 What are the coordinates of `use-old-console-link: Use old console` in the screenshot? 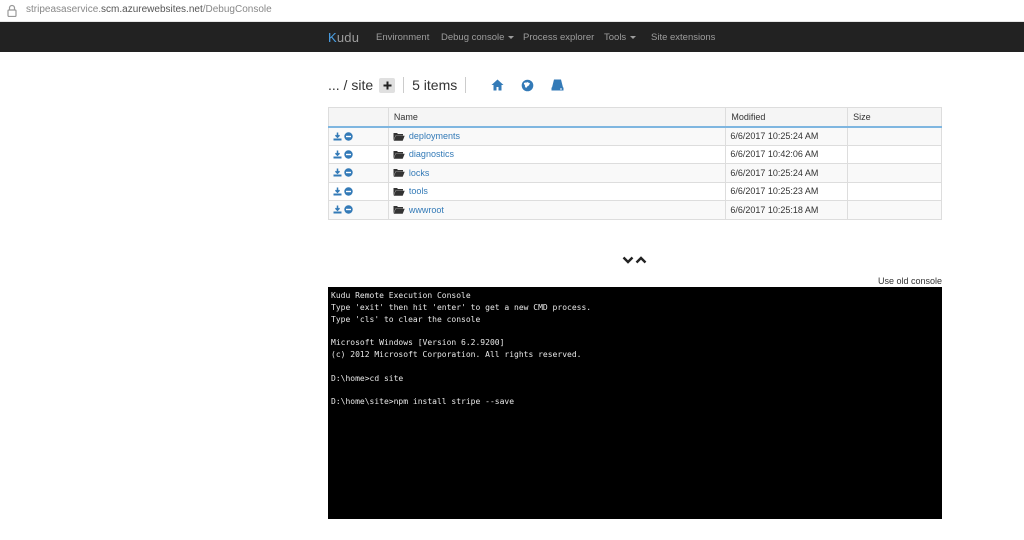 It's located at (910, 281).